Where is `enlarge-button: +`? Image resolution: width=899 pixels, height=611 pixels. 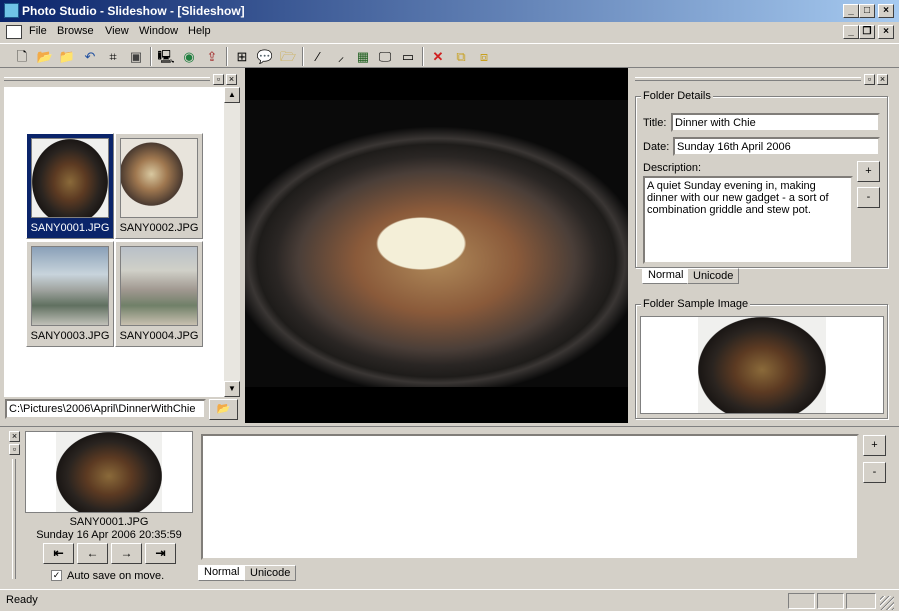 enlarge-button: + is located at coordinates (868, 171).